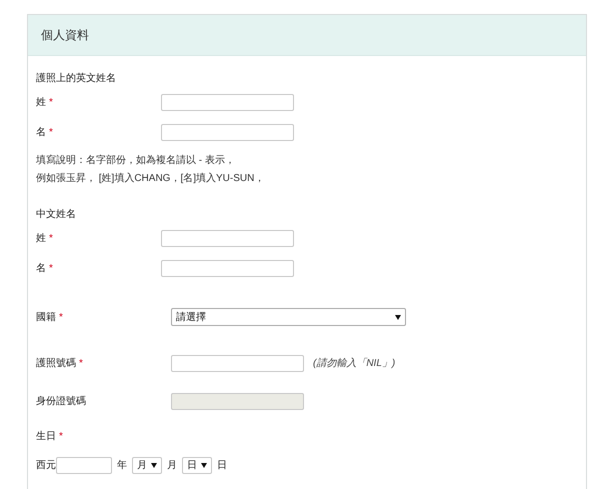 Image resolution: width=600 pixels, height=489 pixels. Describe the element at coordinates (151, 179) in the screenshot. I see `help-text: 例如張玉昇， [姓]填入CHANG，[名]填入YU-SUN，` at that location.